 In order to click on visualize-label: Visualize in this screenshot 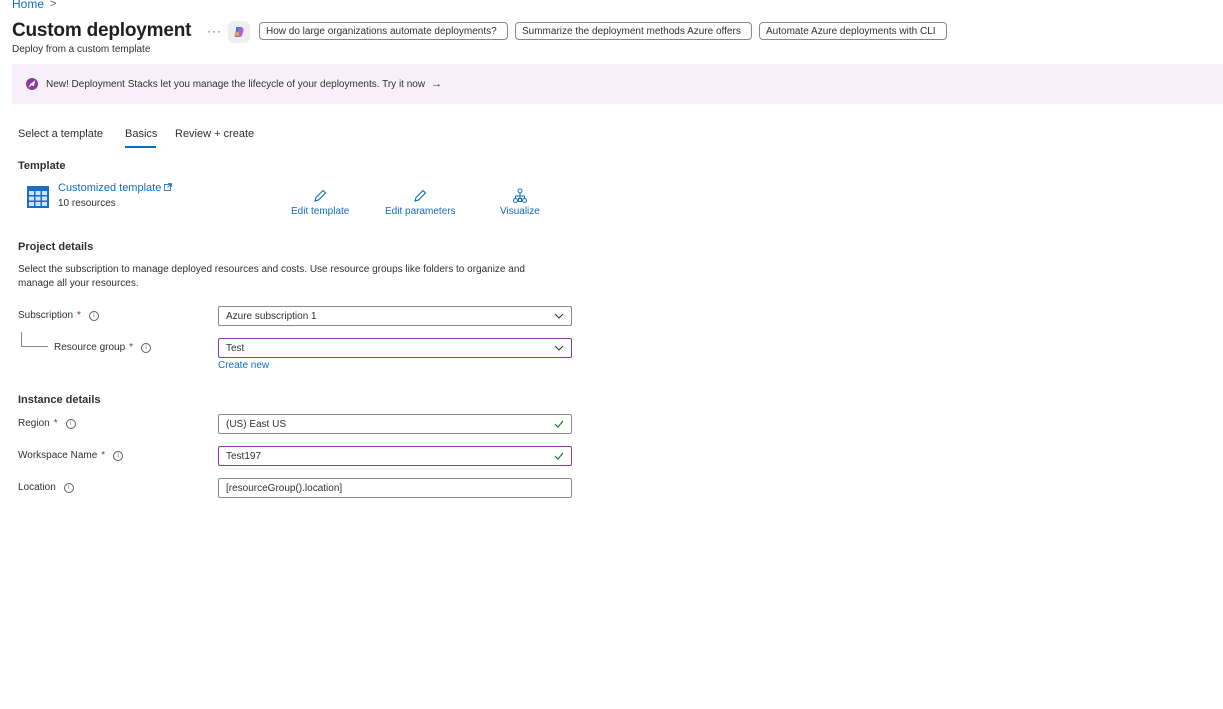, I will do `click(520, 211)`.